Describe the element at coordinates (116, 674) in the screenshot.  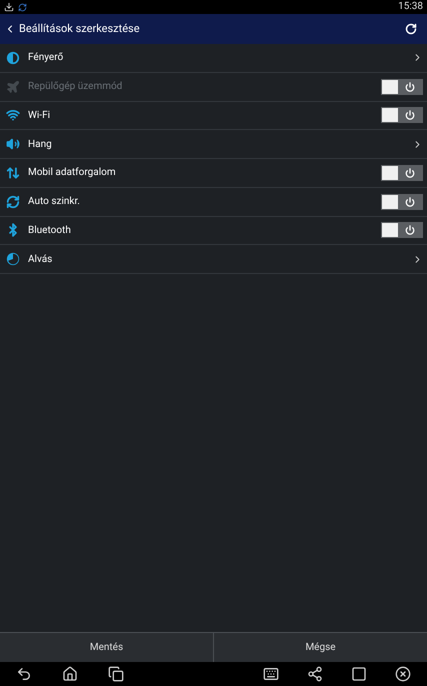
I see `recent-apps-icon` at that location.